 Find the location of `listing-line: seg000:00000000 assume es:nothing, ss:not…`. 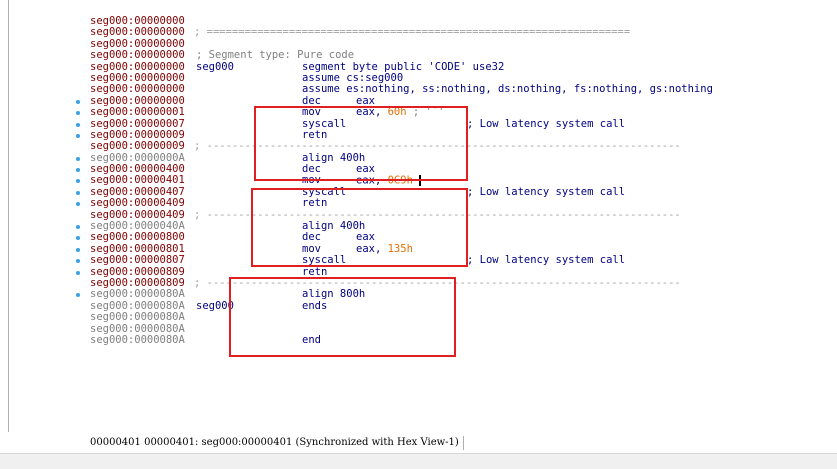

listing-line: seg000:00000000 assume es:nothing, ss:not… is located at coordinates (461, 89).